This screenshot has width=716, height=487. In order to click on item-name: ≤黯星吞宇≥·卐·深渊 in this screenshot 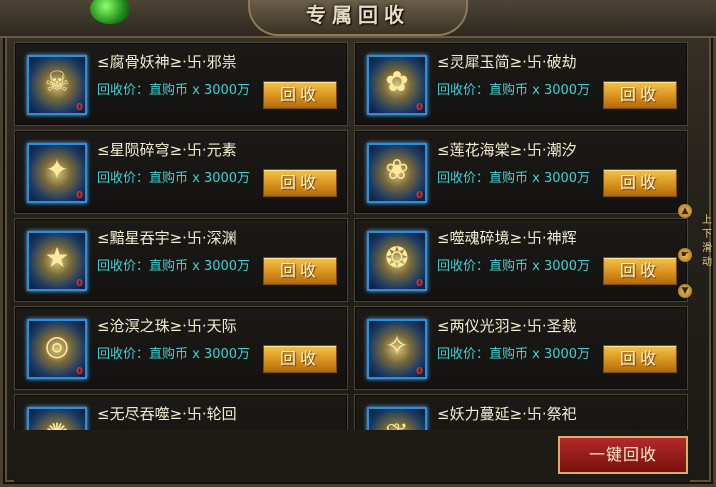, I will do `click(167, 238)`.